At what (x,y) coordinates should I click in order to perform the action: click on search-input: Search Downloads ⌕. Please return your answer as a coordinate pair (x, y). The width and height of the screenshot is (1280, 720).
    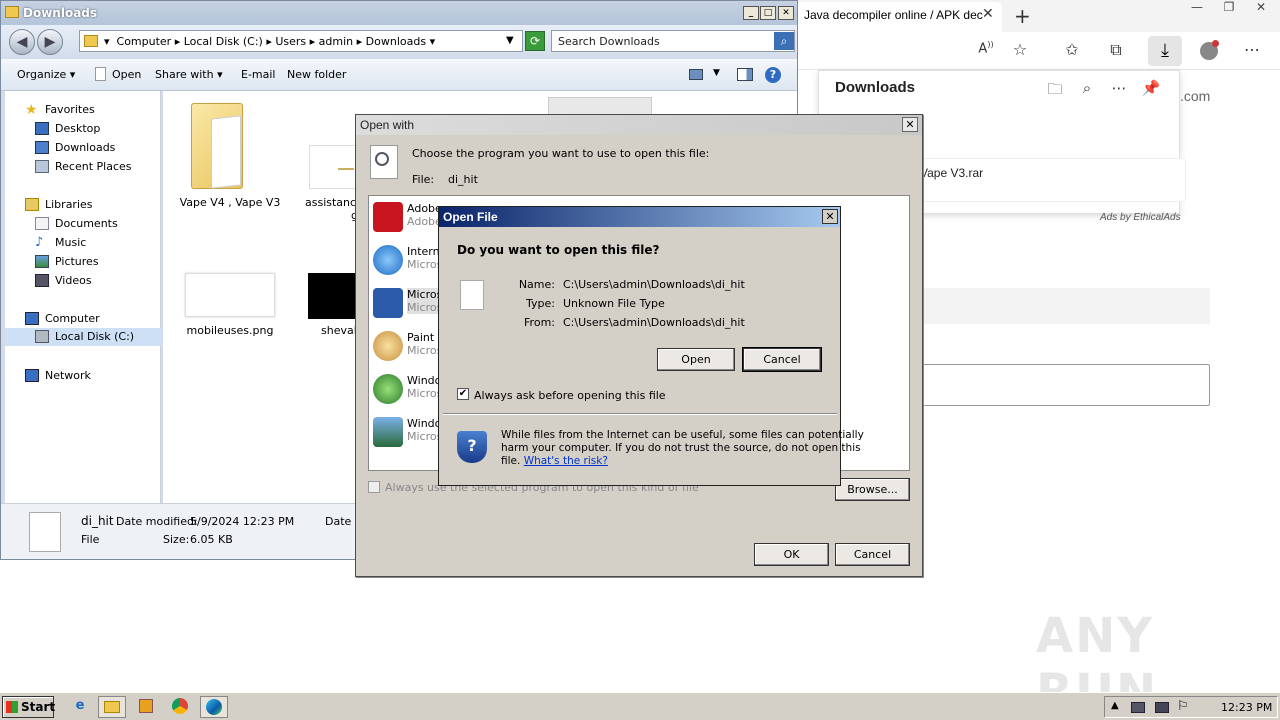
    Looking at the image, I should click on (673, 41).